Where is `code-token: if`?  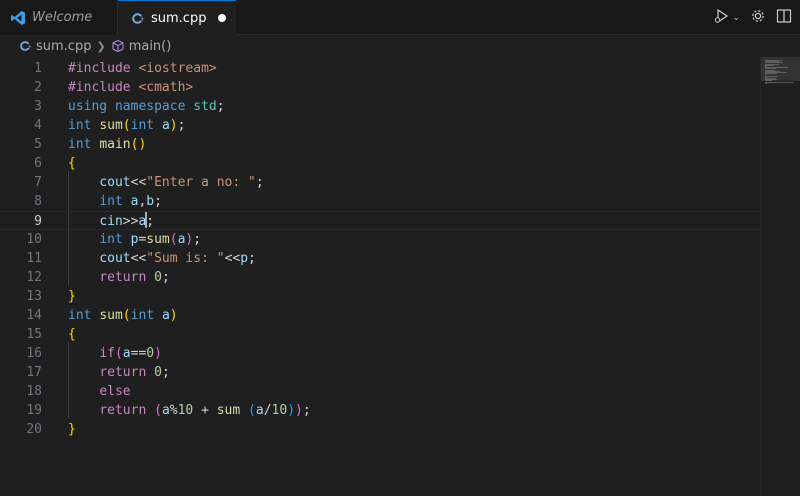
code-token: if is located at coordinates (107, 353).